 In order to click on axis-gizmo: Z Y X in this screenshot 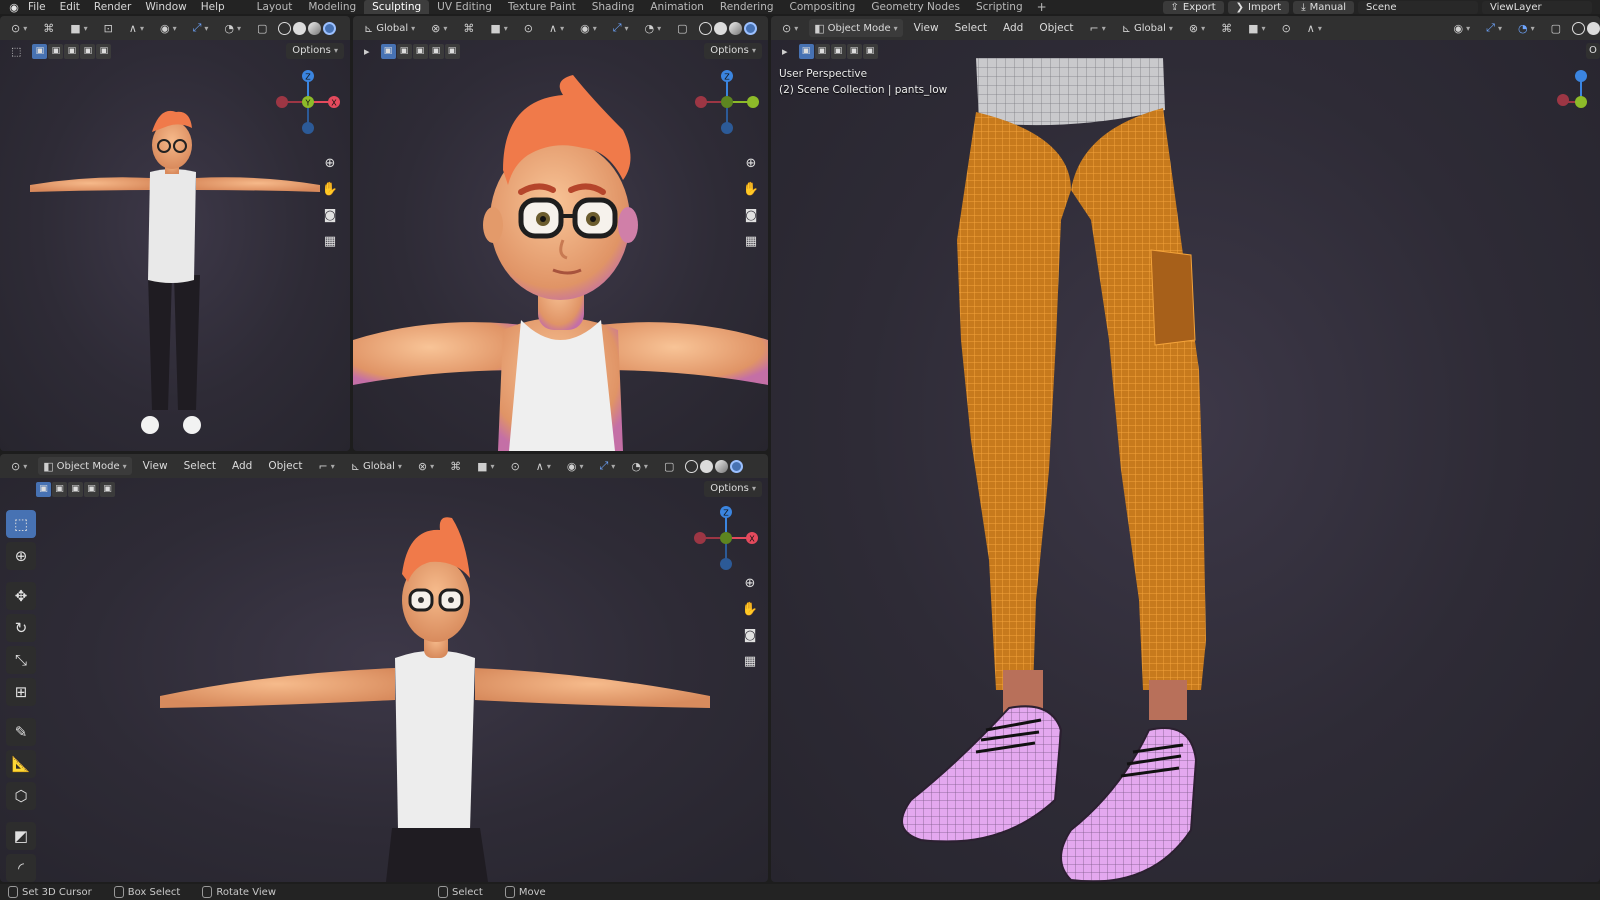, I will do `click(308, 104)`.